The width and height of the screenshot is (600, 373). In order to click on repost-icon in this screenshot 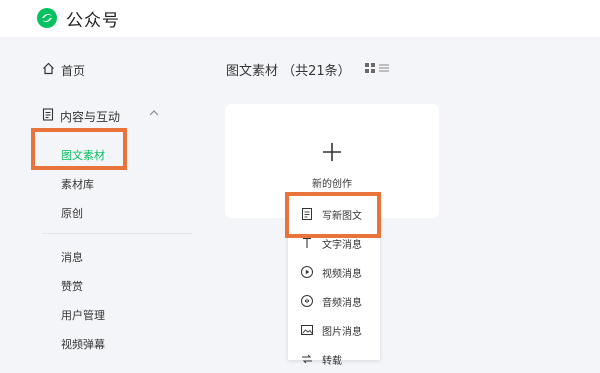, I will do `click(307, 359)`.